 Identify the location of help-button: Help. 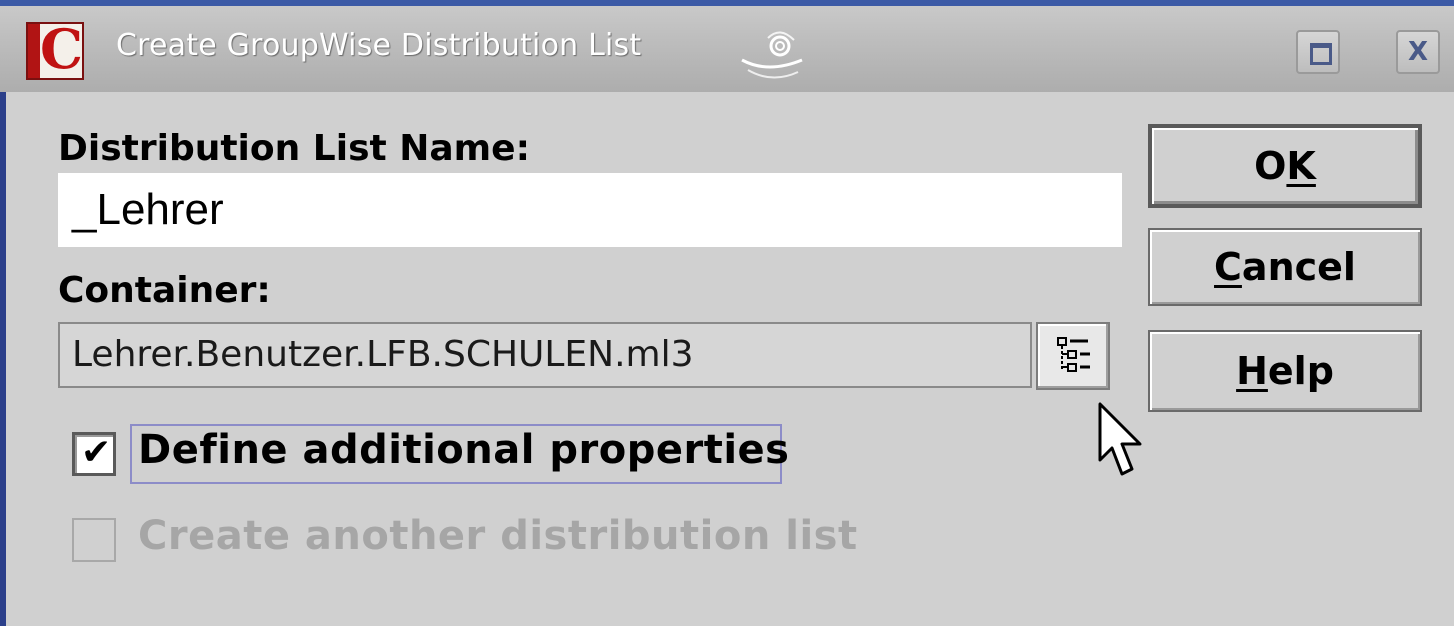
(1285, 371).